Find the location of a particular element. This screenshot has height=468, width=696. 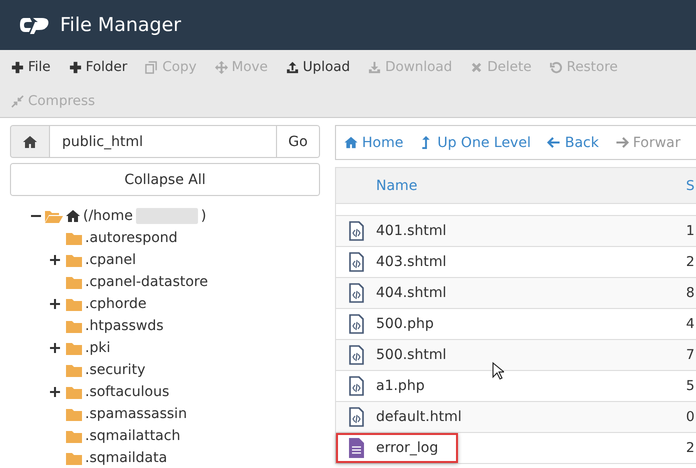

file-size: 5 is located at coordinates (691, 386).